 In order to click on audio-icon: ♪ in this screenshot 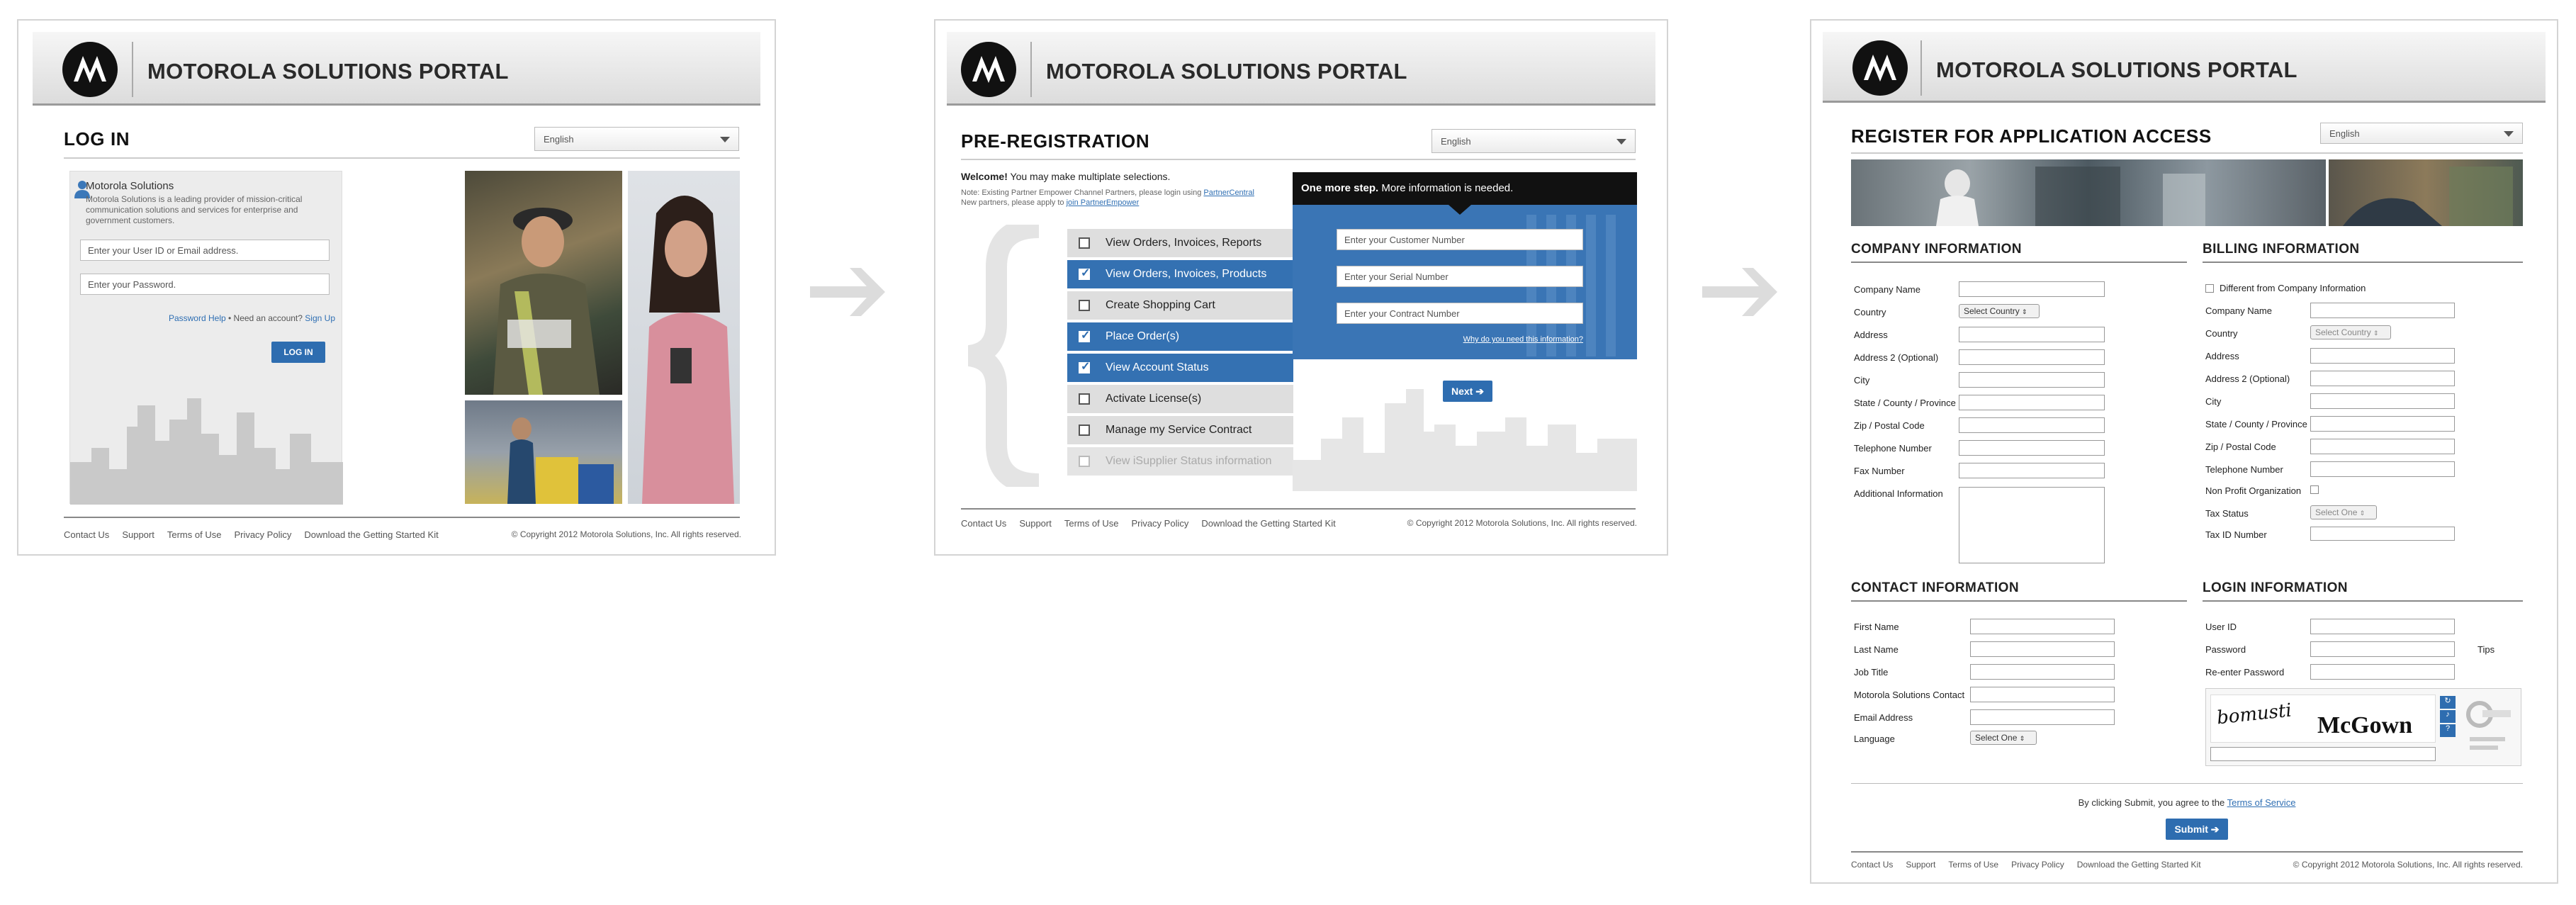, I will do `click(2448, 717)`.